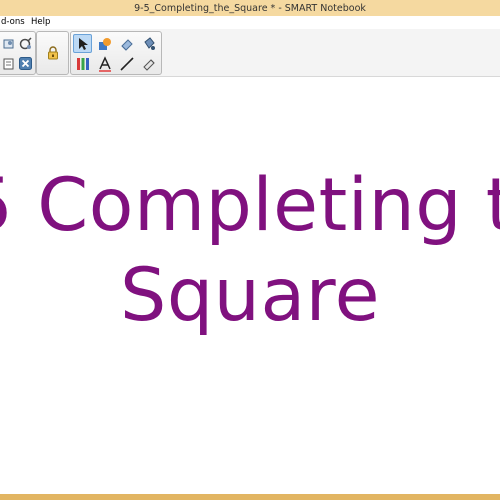 This screenshot has width=500, height=500. What do you see at coordinates (250, 22) in the screenshot?
I see `menu-bar: d-ons Help` at bounding box center [250, 22].